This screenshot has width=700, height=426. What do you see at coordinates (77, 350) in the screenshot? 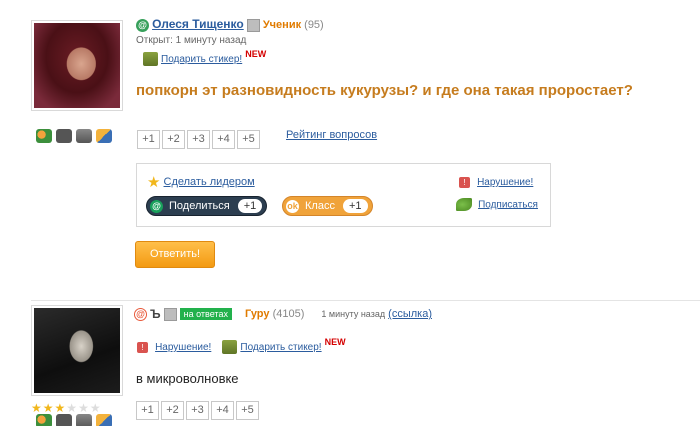
I see `answer-author-avatar` at bounding box center [77, 350].